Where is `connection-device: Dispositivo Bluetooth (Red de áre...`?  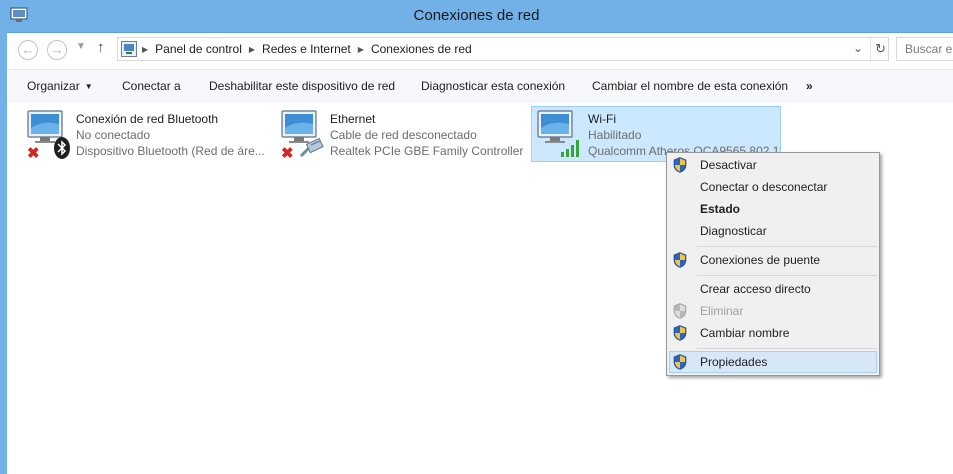
connection-device: Dispositivo Bluetooth (Red de áre... is located at coordinates (170, 151).